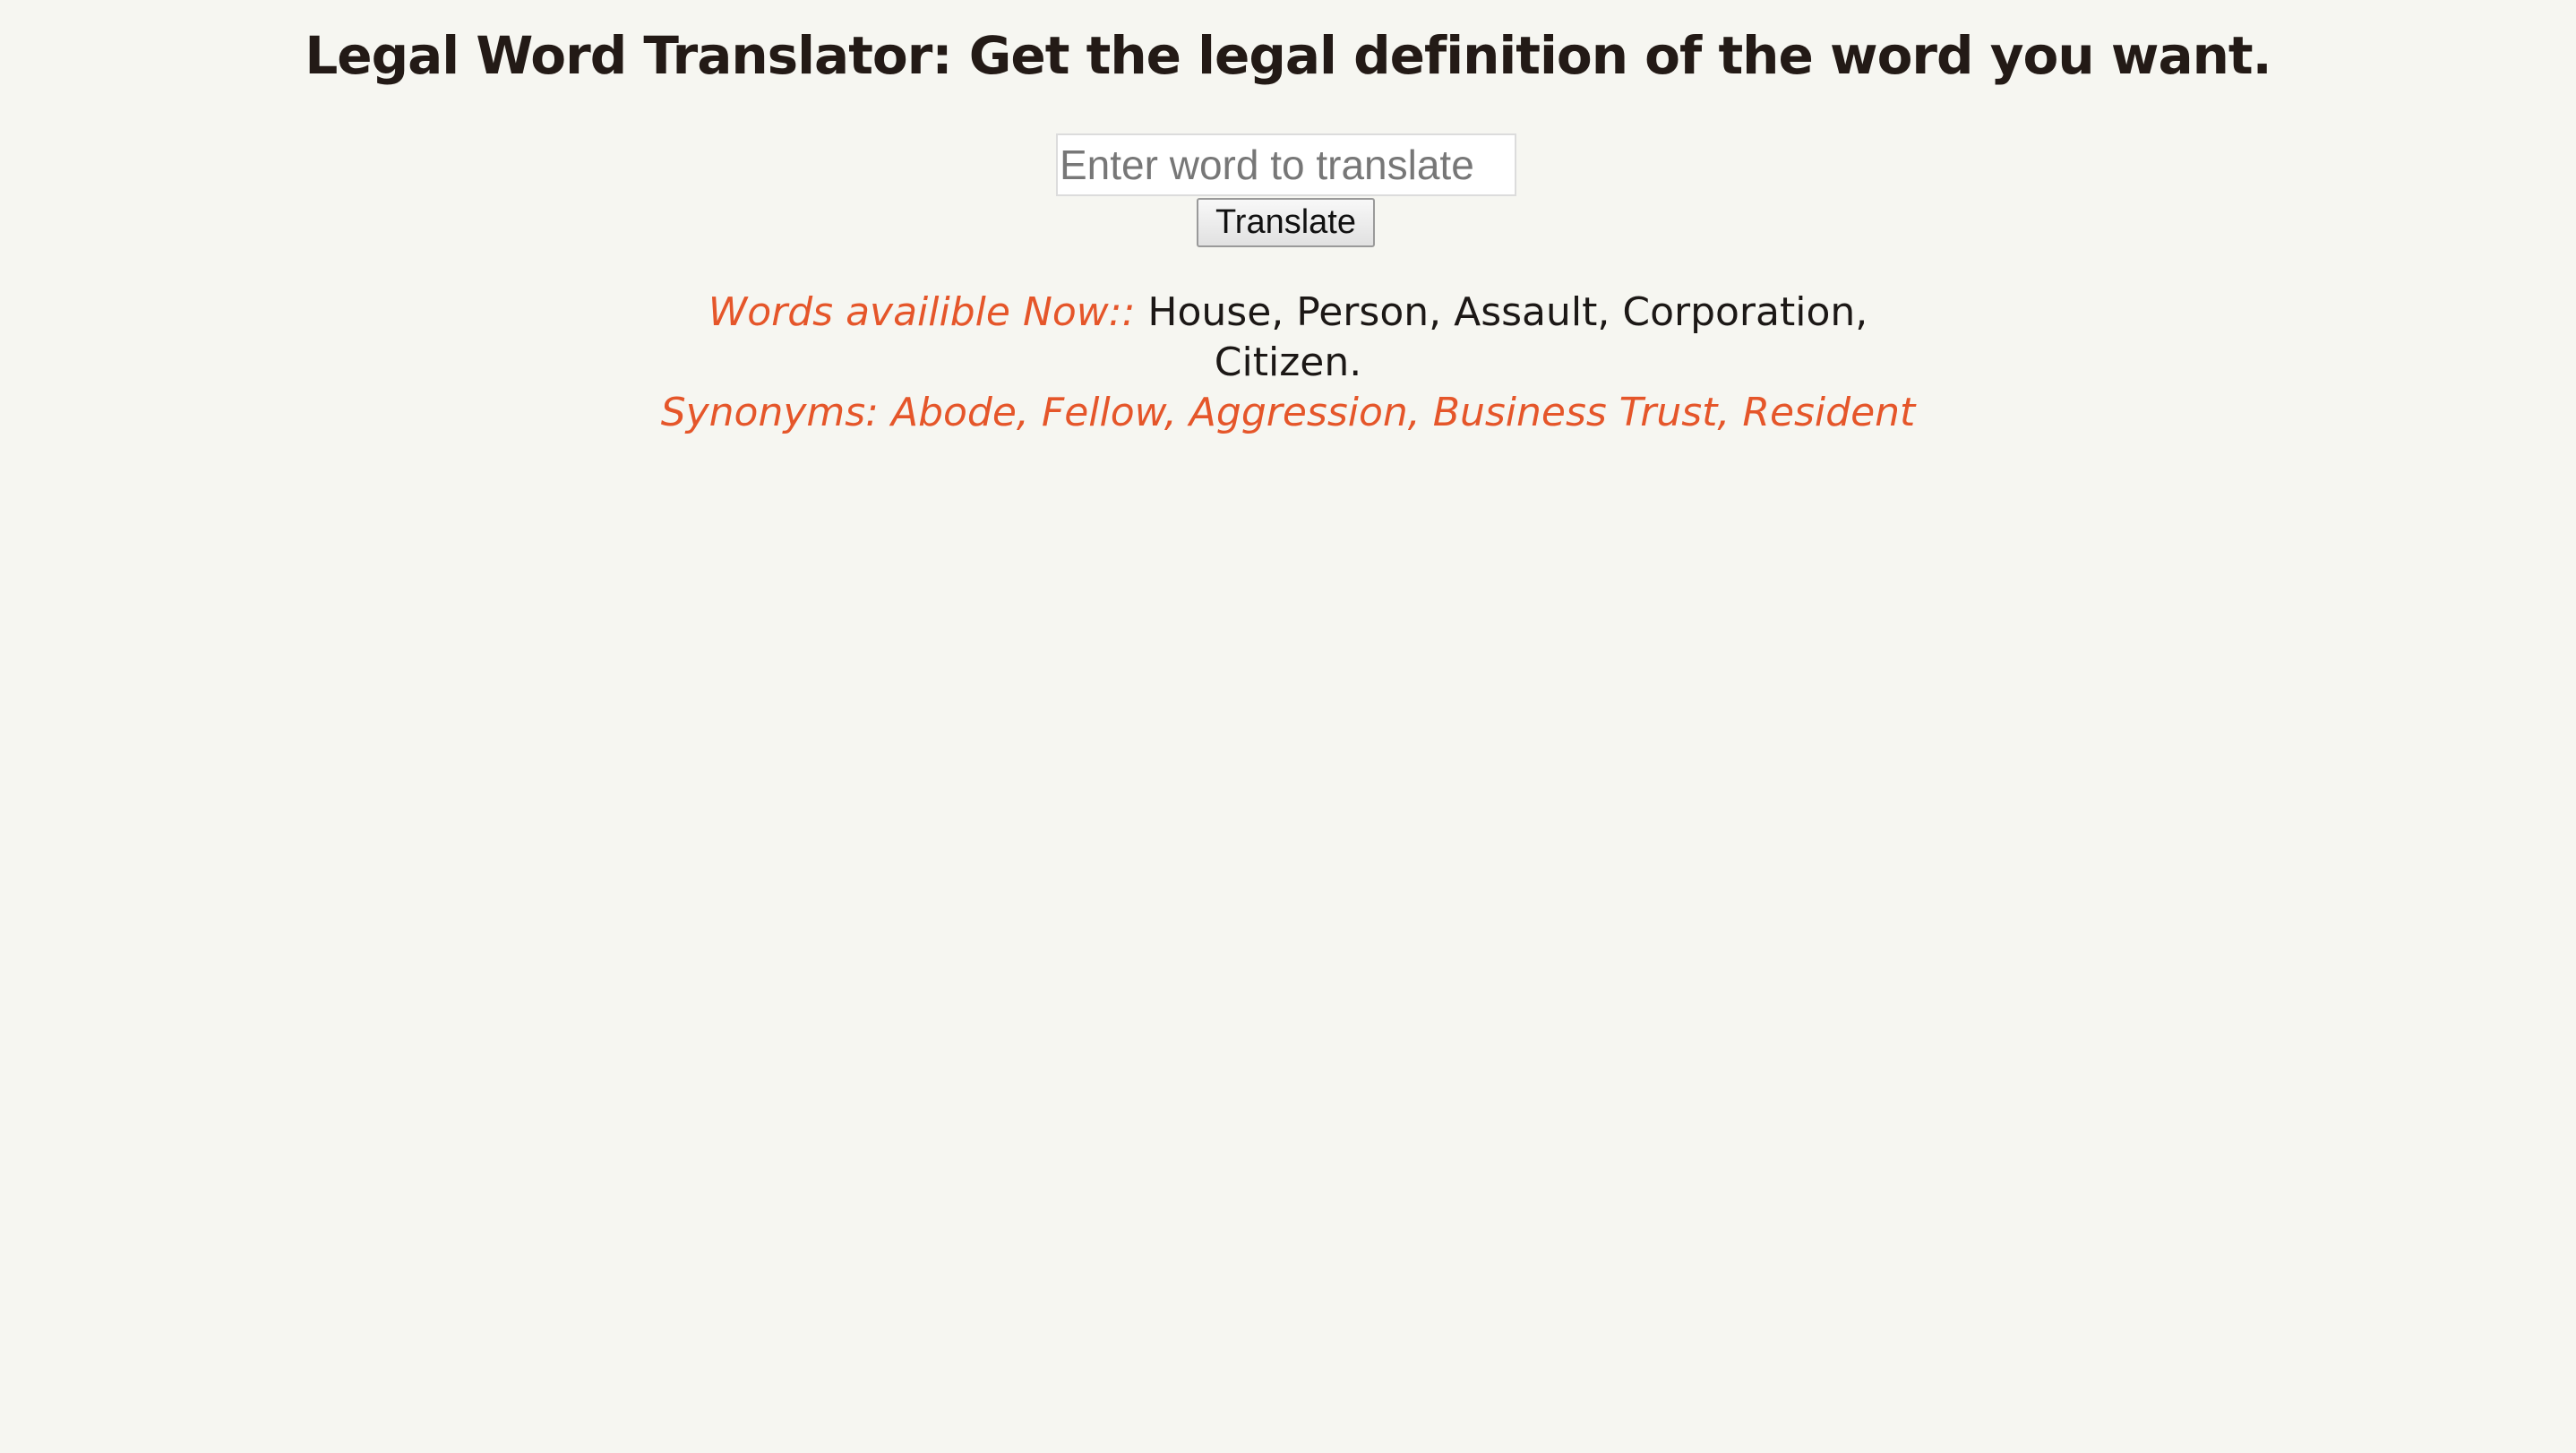  Describe the element at coordinates (1501, 312) in the screenshot. I see `available-words-list-part-1: House, Person, Assault, Corporation,` at that location.